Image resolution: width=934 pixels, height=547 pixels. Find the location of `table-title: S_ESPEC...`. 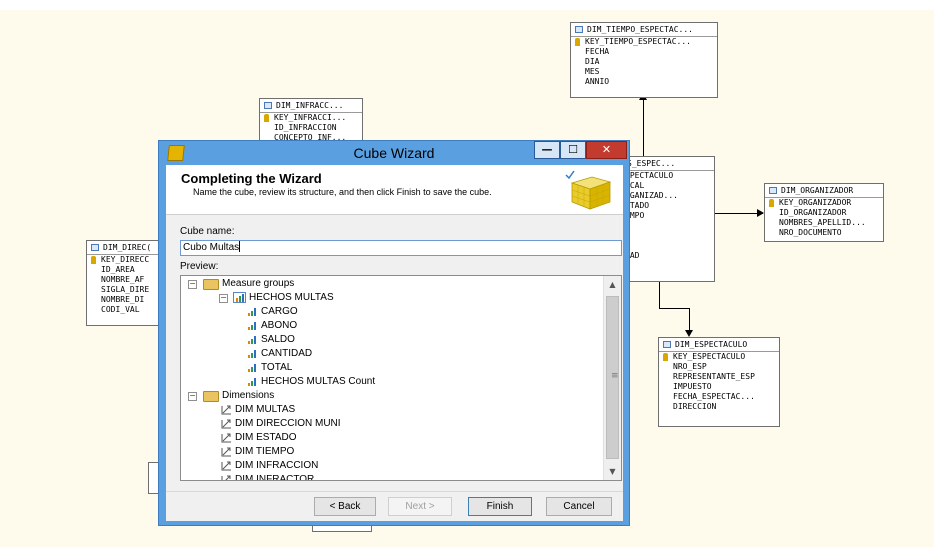

table-title: S_ESPEC... is located at coordinates (651, 163).